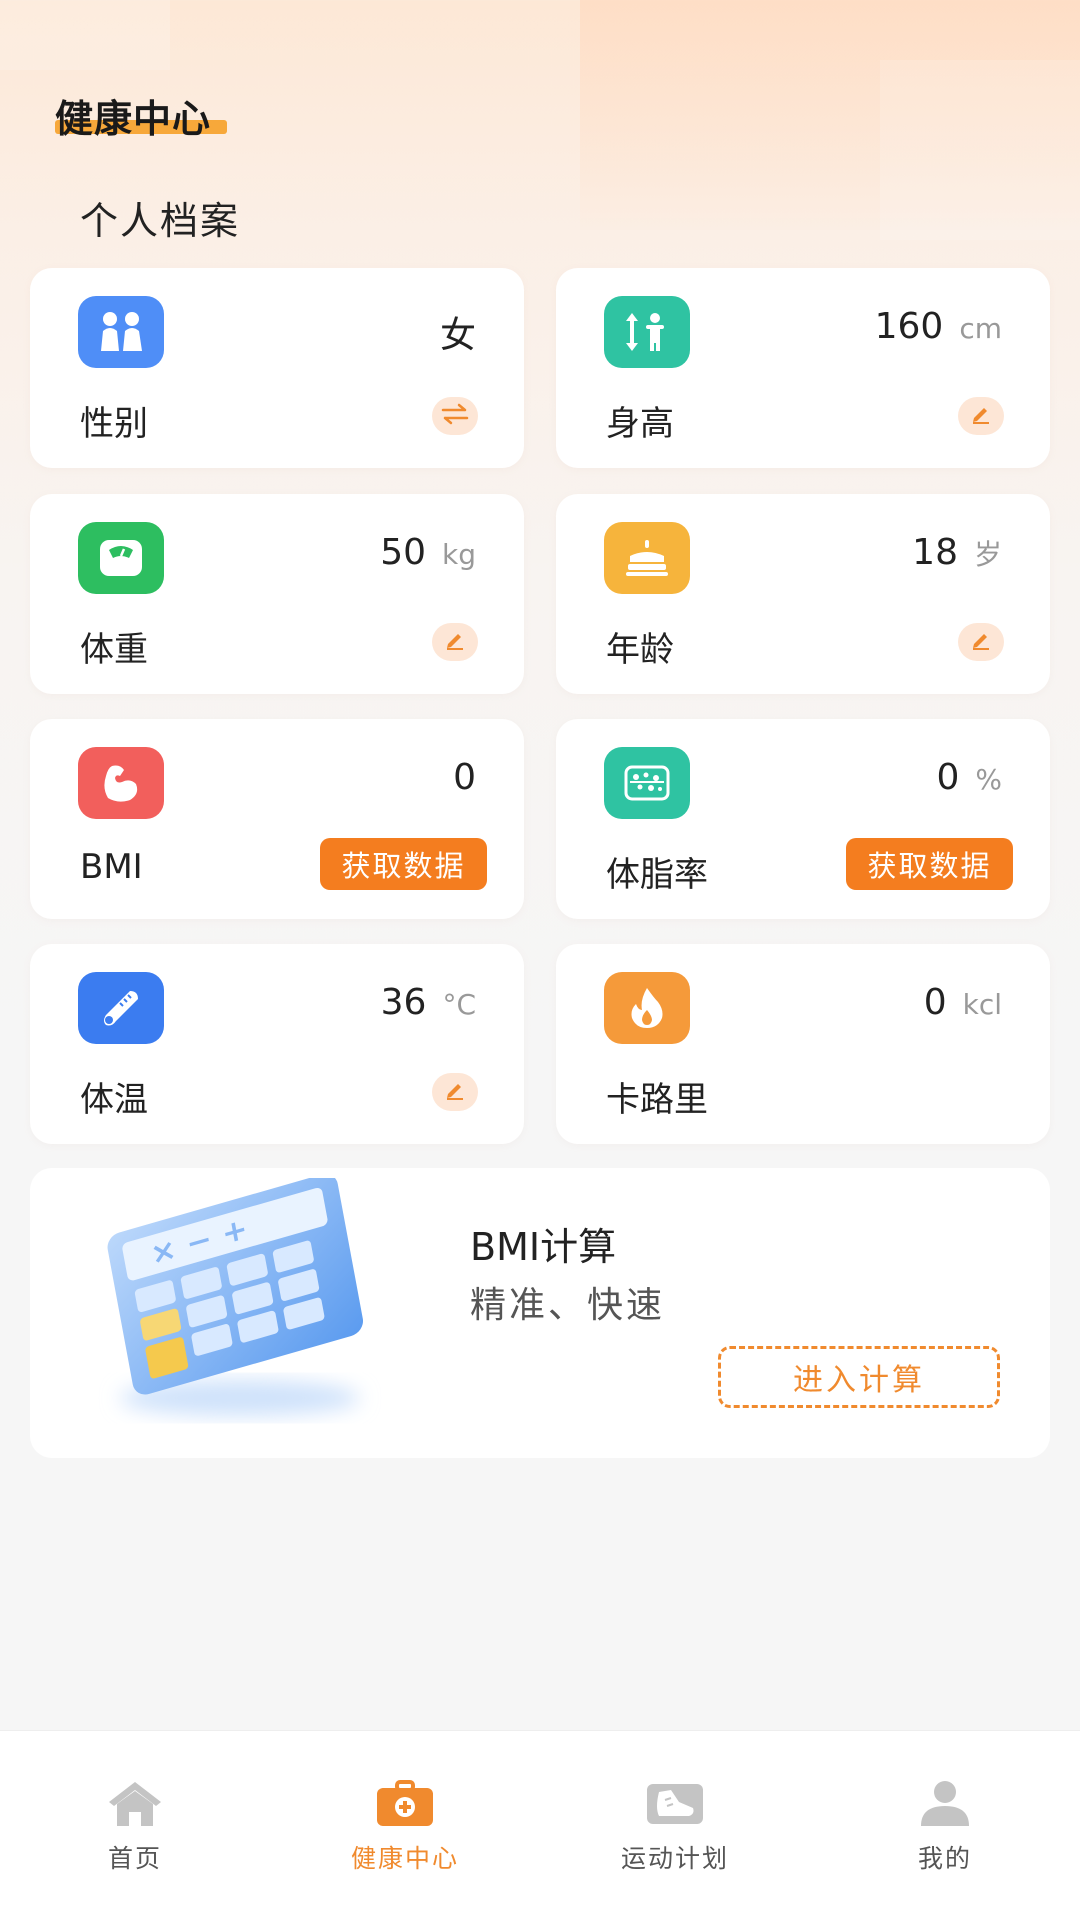  I want to click on bottom-tab-bar: 首页 健康中心 运动计划 我的, so click(540, 1825).